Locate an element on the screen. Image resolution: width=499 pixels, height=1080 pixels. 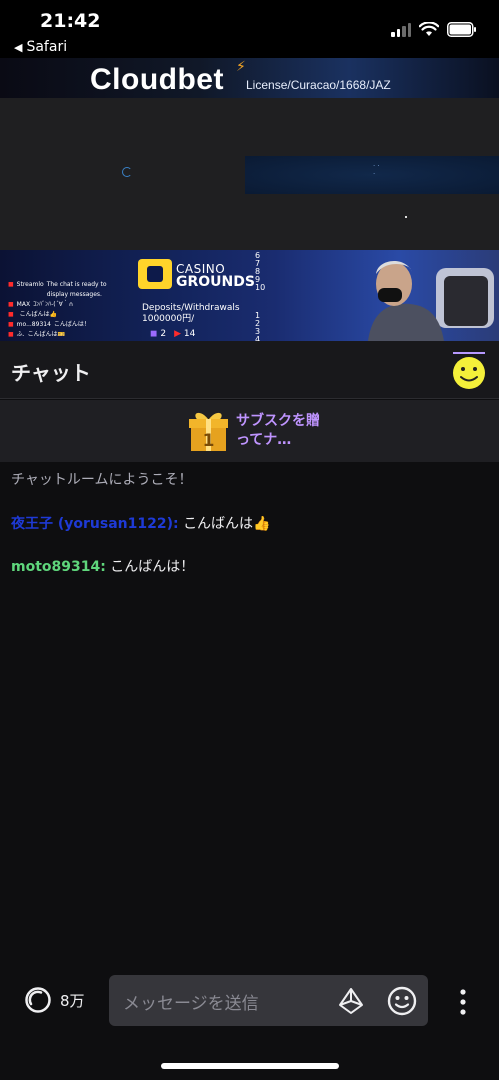
status-icons is located at coordinates (434, 29).